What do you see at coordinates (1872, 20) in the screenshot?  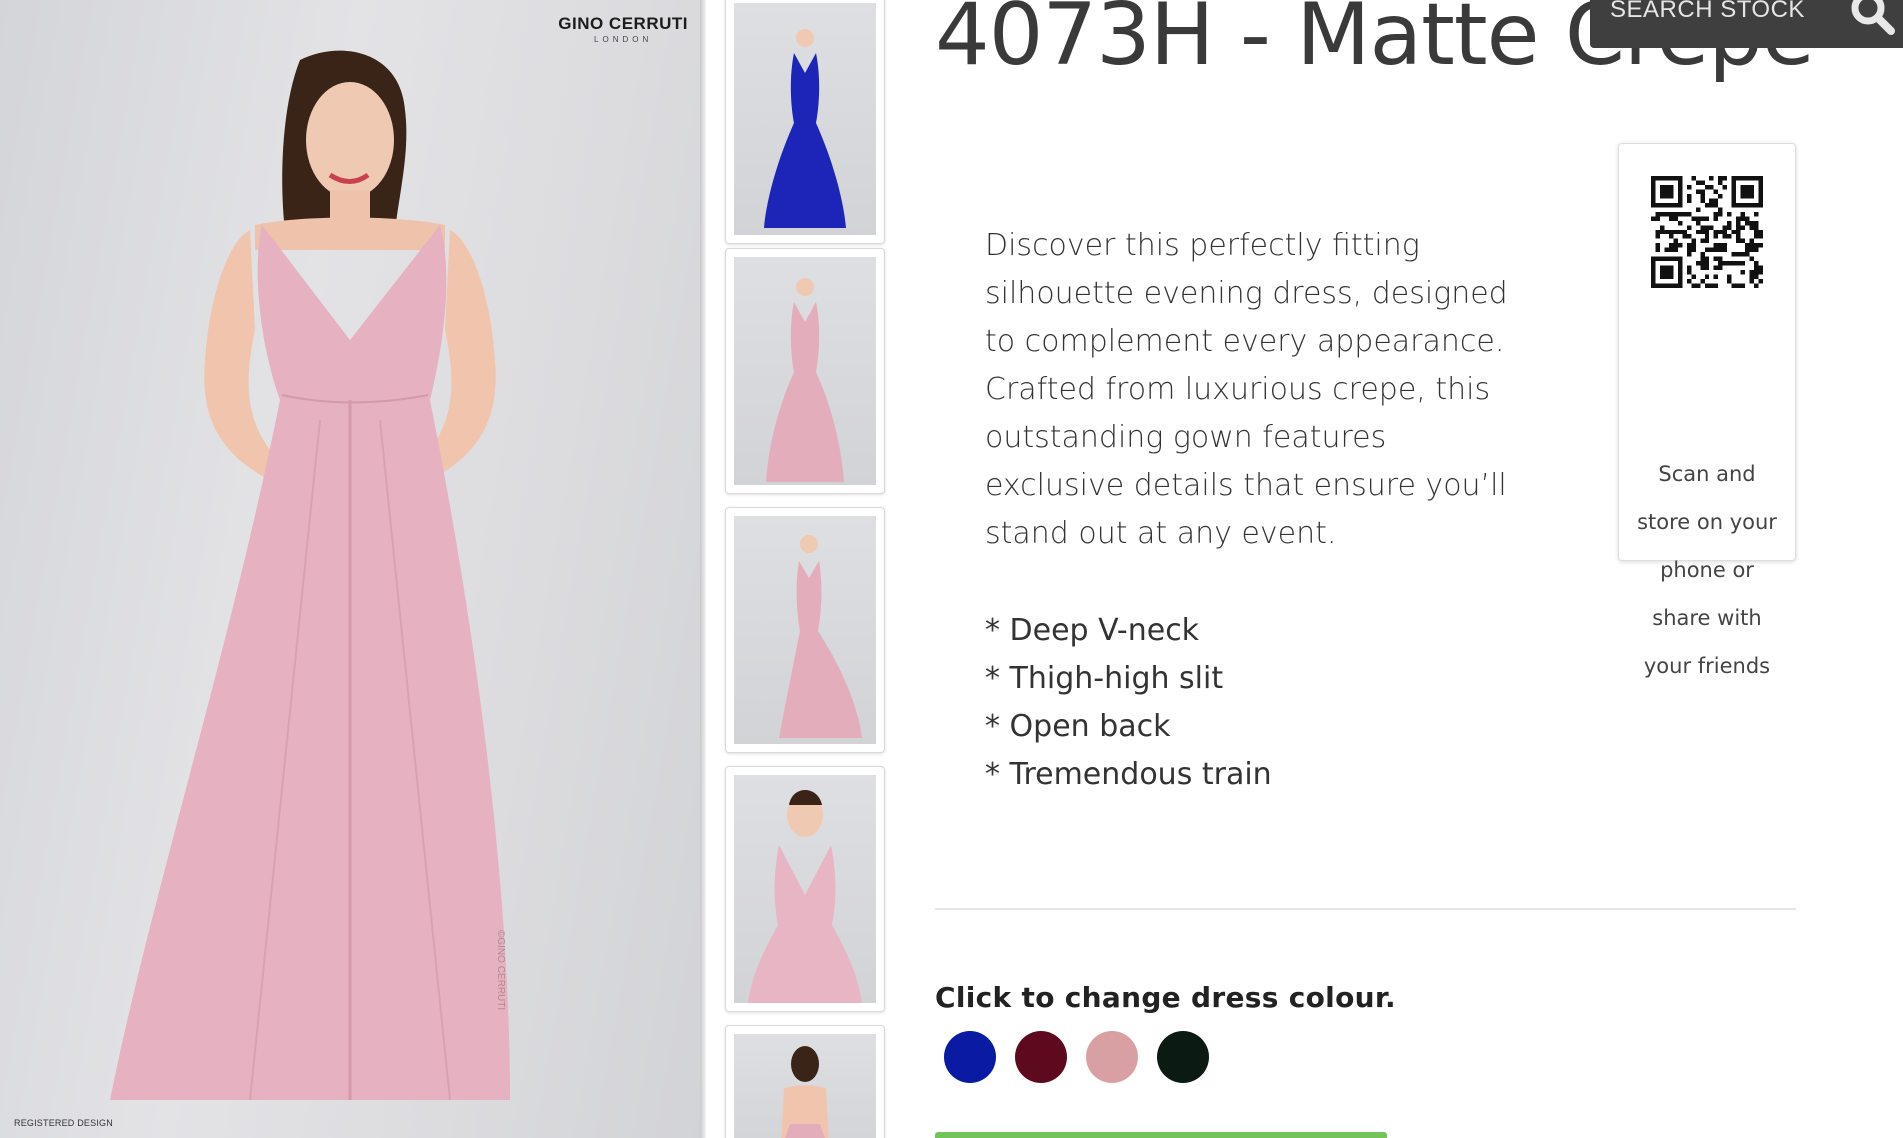 I see `search-icon` at bounding box center [1872, 20].